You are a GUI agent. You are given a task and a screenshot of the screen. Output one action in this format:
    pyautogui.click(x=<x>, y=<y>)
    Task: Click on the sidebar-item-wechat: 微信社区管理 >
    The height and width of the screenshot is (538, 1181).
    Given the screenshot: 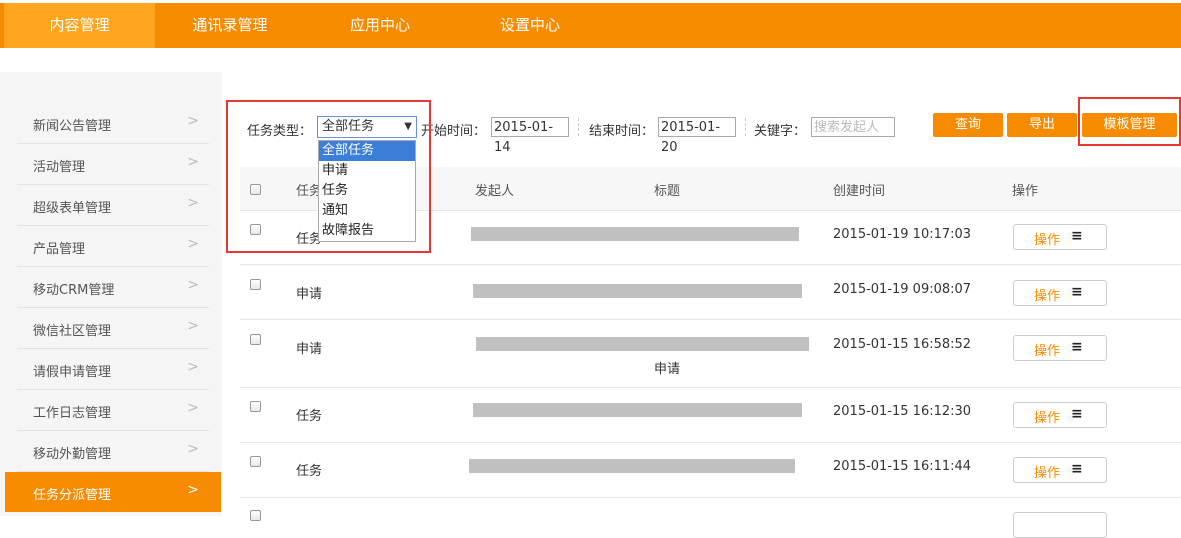 What is the action you would take?
    pyautogui.click(x=113, y=328)
    